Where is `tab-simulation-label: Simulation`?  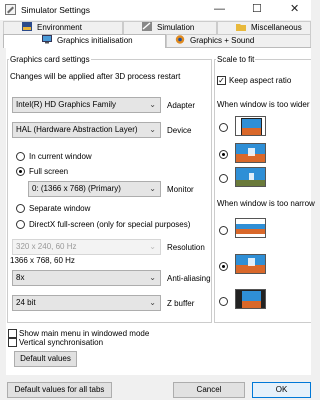 tab-simulation-label: Simulation is located at coordinates (176, 27).